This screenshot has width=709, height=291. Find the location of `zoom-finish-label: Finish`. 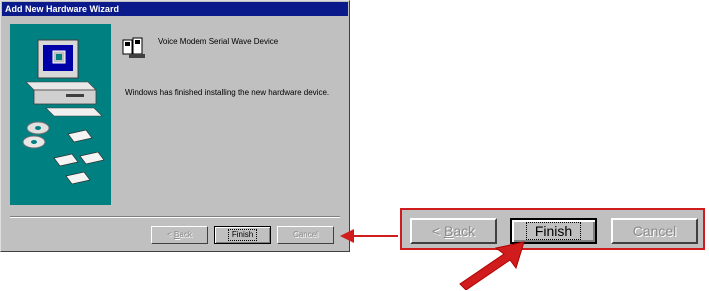

zoom-finish-label: Finish is located at coordinates (553, 231).